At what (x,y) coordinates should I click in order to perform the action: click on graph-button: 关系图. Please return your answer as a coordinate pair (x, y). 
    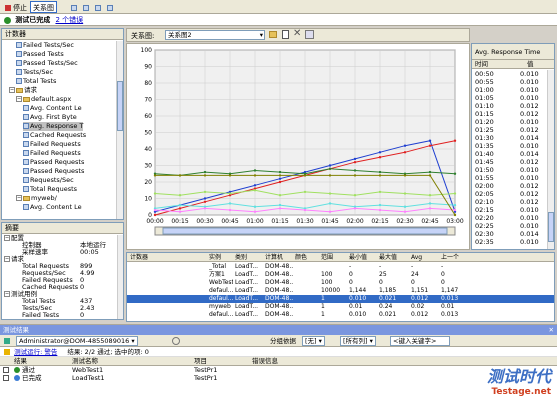
    Looking at the image, I should click on (43, 7).